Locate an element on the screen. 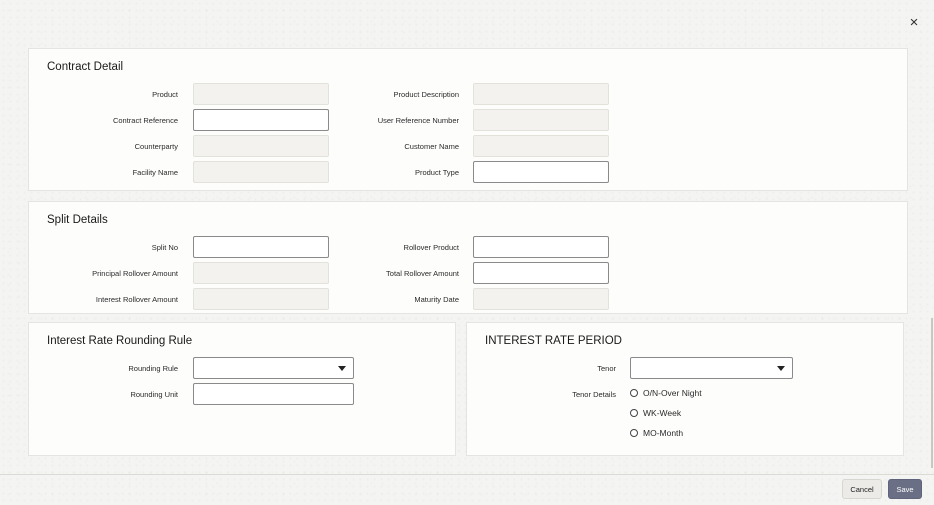  contract-reference-input is located at coordinates (261, 120).